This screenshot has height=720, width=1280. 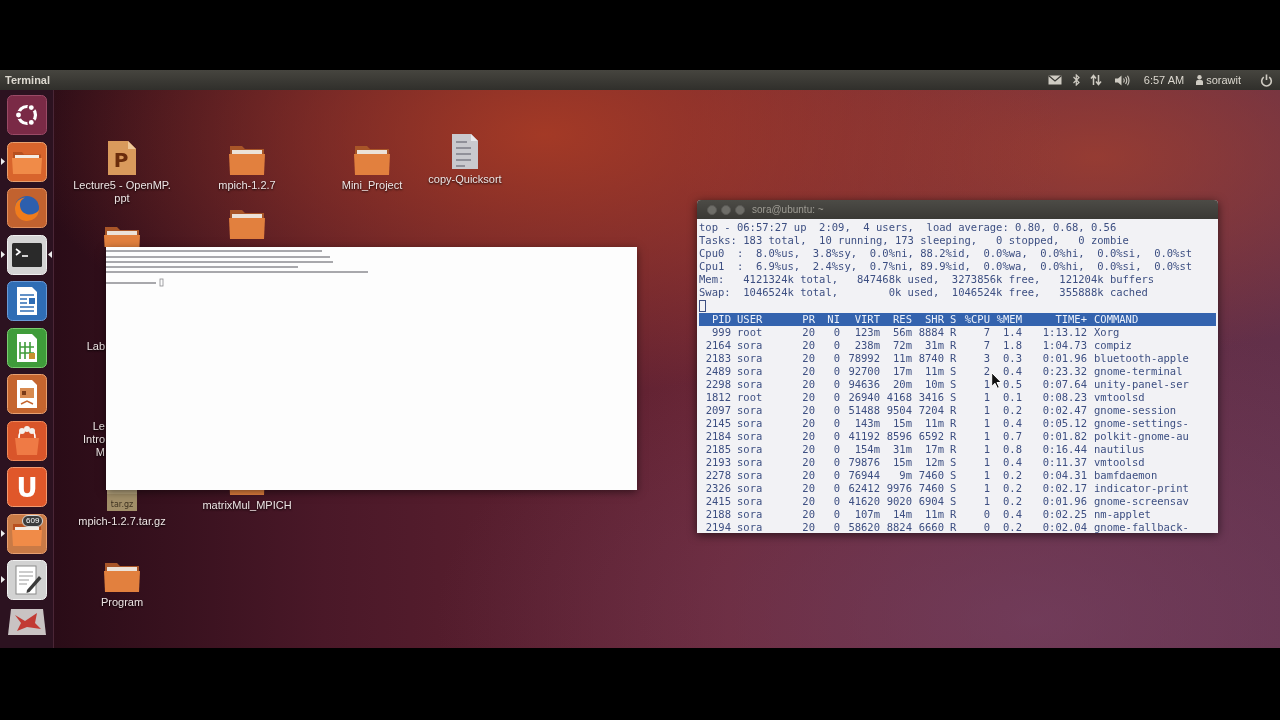 I want to click on desktop-icon-label: Program, so click(x=122, y=602).